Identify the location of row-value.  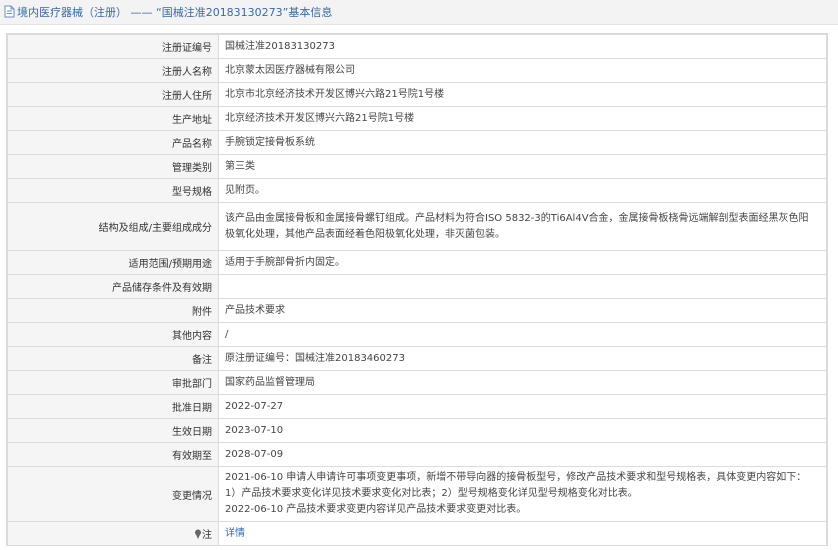
(522, 286).